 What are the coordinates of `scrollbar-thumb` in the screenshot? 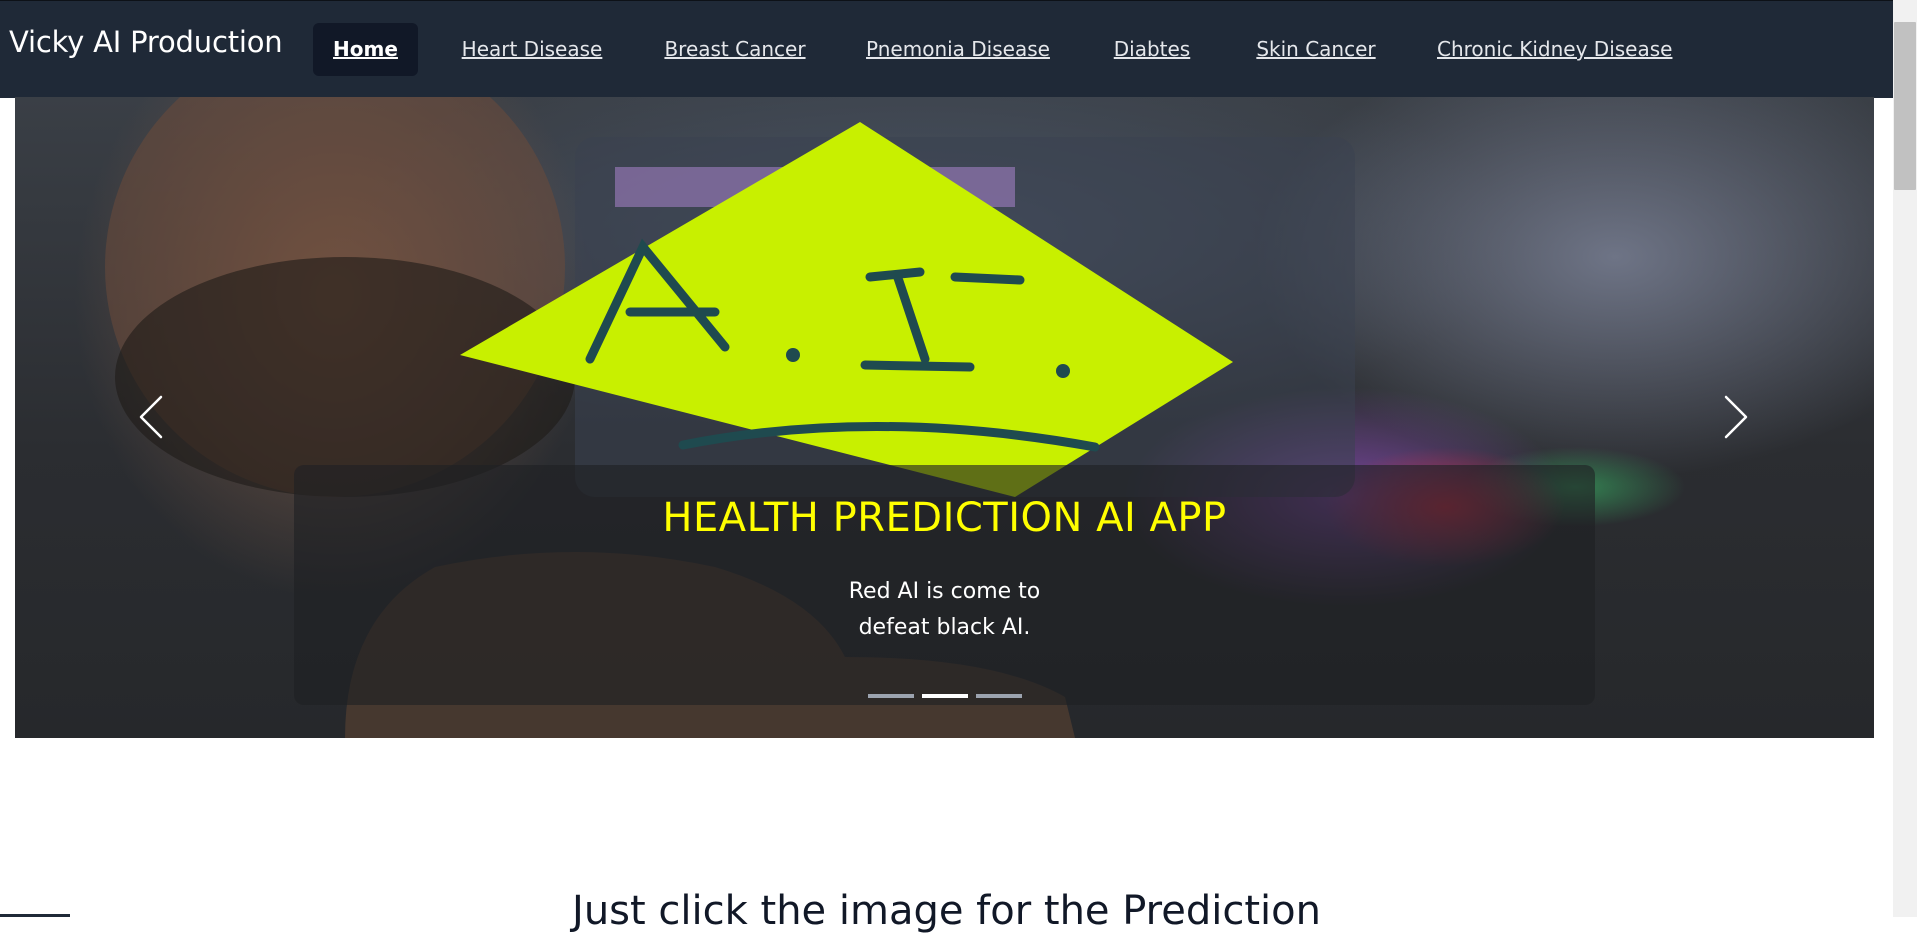 It's located at (1905, 106).